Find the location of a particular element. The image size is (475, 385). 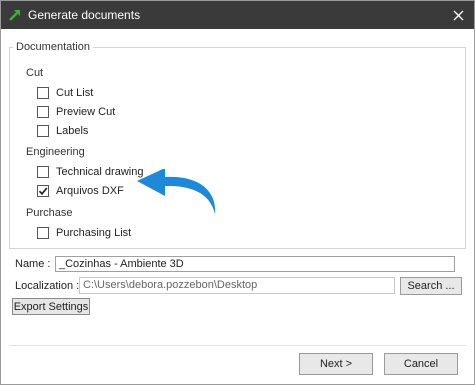

documentation-legend: Documentation is located at coordinates (53, 47).